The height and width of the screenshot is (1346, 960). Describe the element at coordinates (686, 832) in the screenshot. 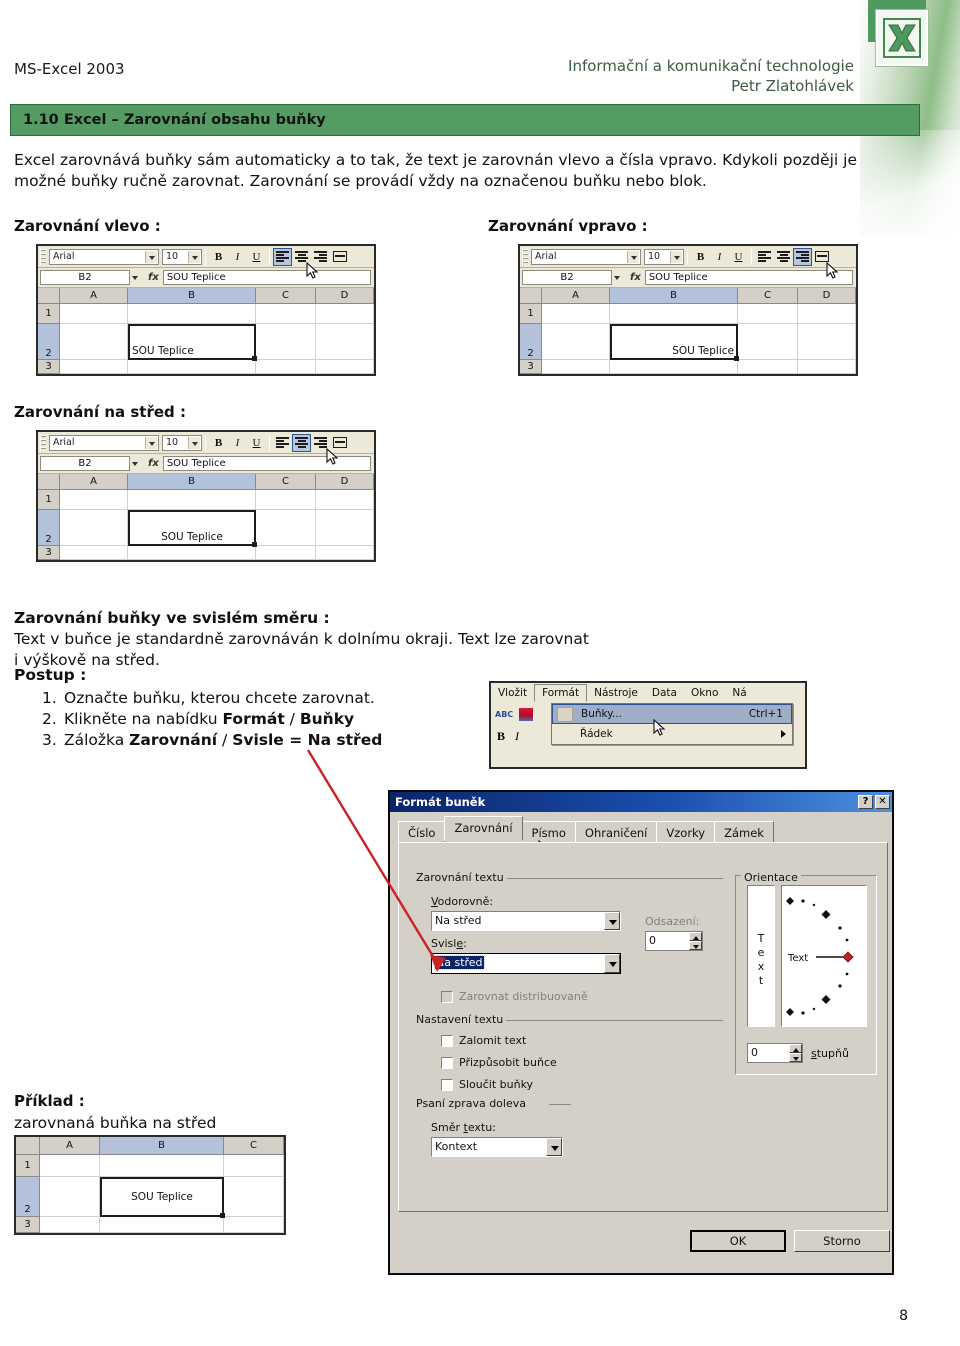

I see `tab-vzorky: Vzorky` at that location.